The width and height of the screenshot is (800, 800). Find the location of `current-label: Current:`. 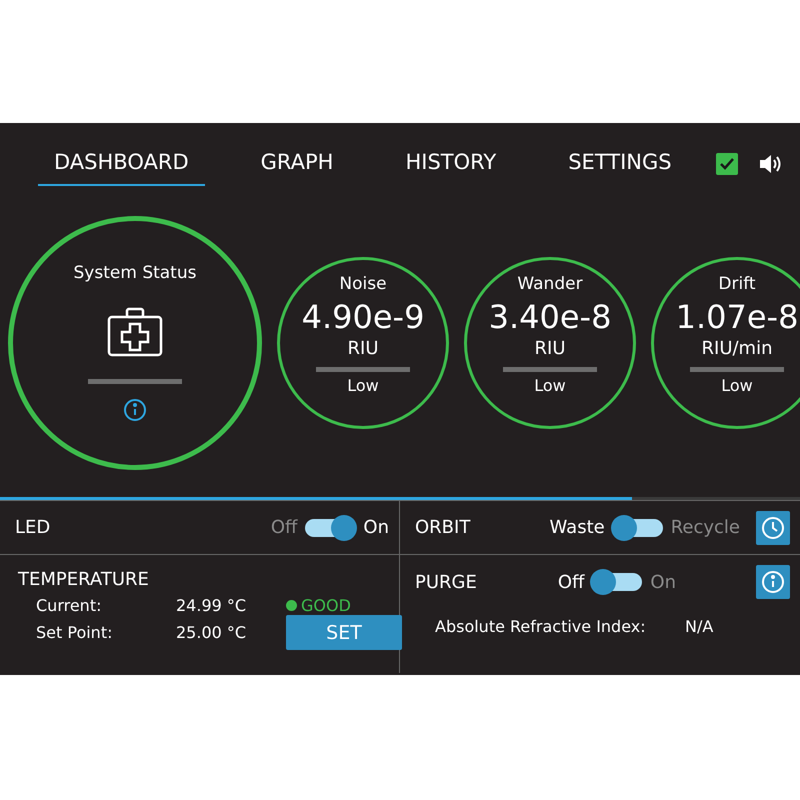

current-label: Current: is located at coordinates (69, 605).